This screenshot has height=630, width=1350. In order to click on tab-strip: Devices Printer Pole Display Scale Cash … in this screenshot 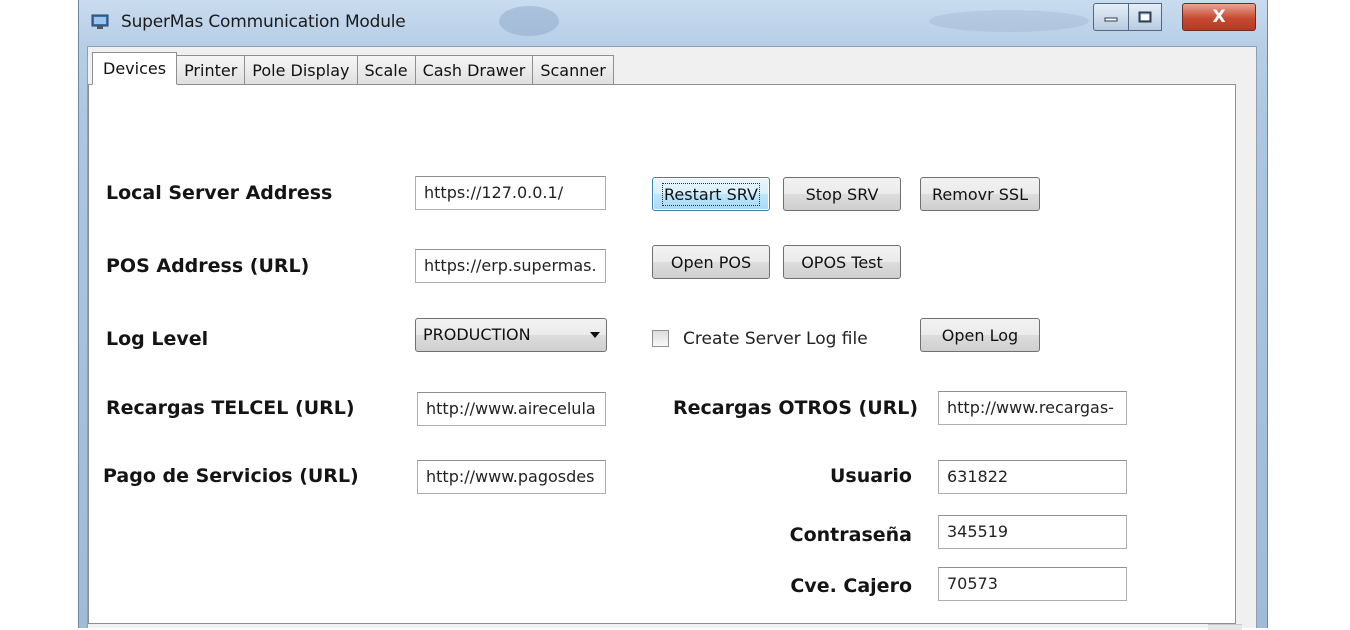, I will do `click(353, 68)`.